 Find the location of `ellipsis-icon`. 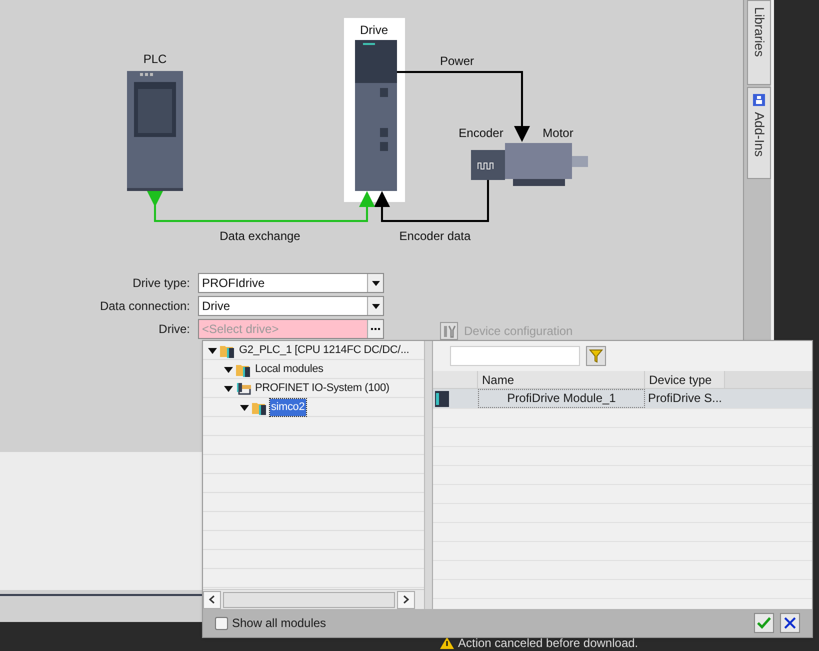

ellipsis-icon is located at coordinates (375, 329).